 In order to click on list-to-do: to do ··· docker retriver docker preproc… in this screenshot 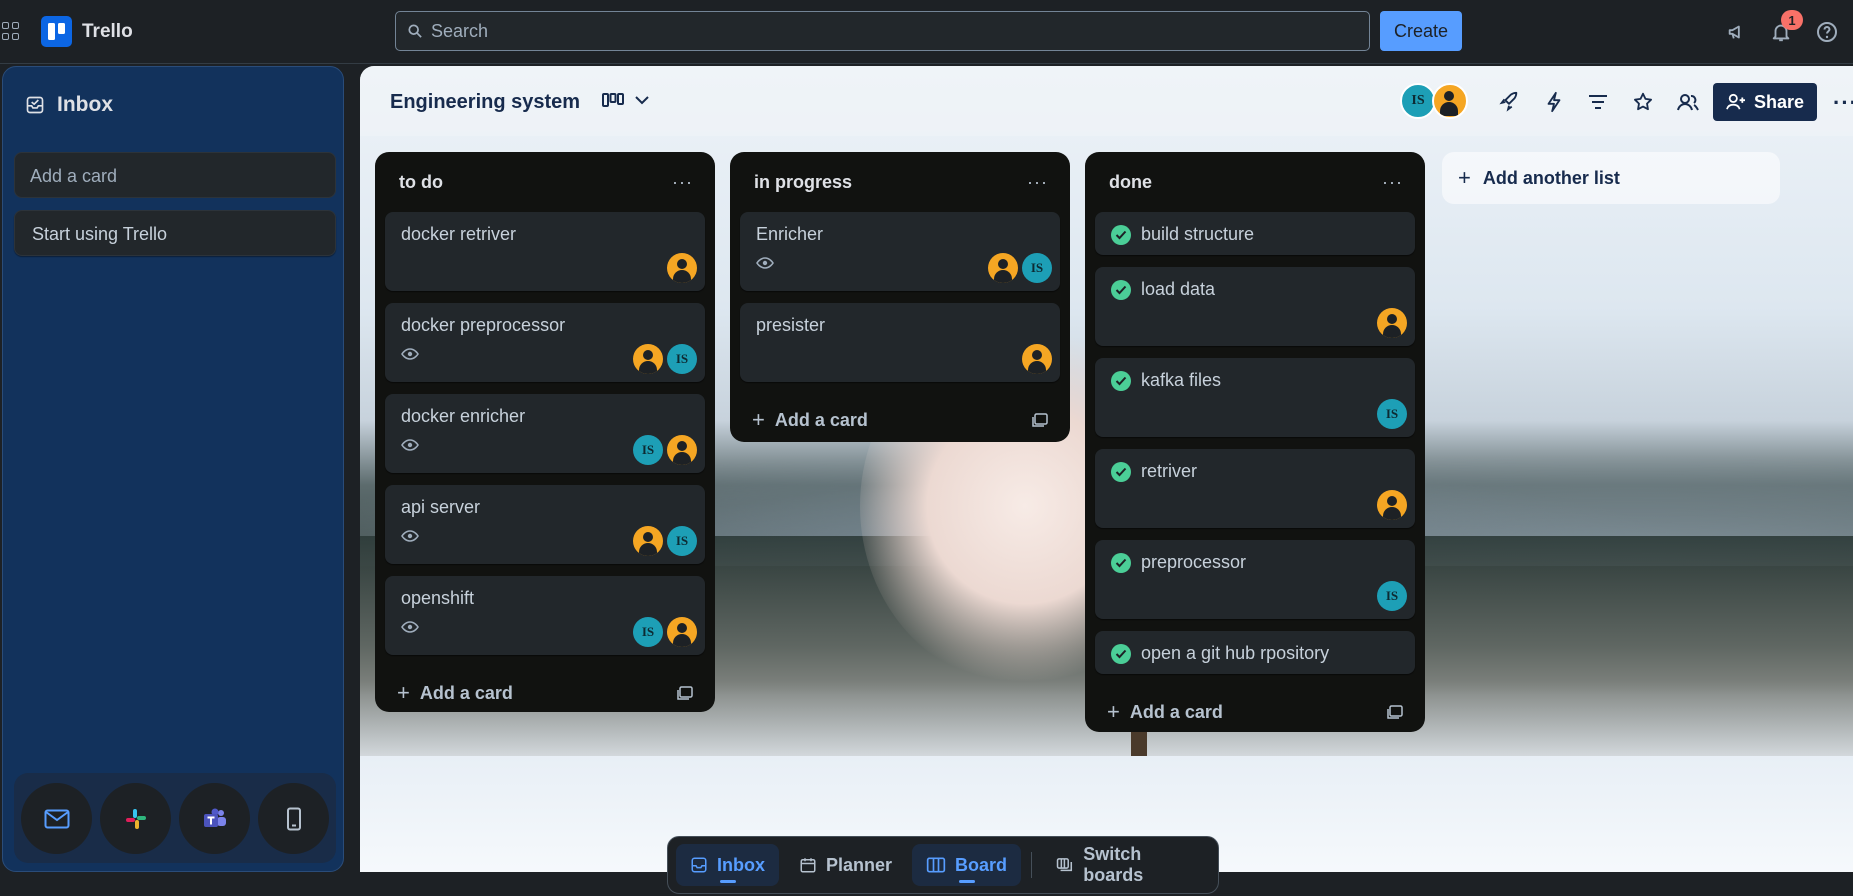, I will do `click(545, 432)`.